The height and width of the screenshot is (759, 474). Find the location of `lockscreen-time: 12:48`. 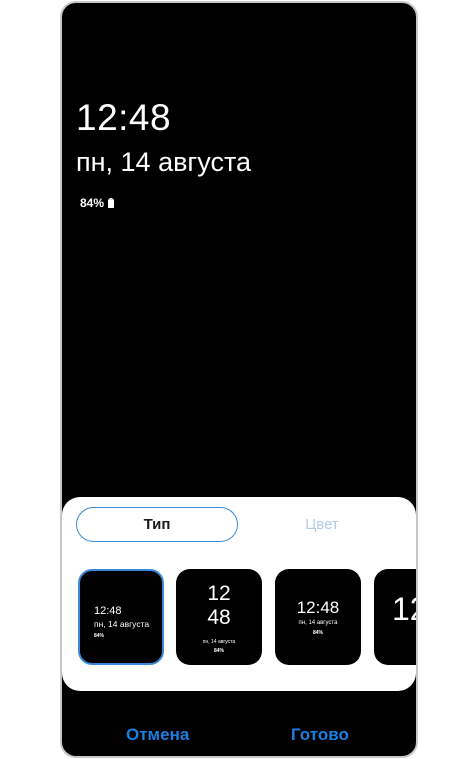

lockscreen-time: 12:48 is located at coordinates (124, 117).